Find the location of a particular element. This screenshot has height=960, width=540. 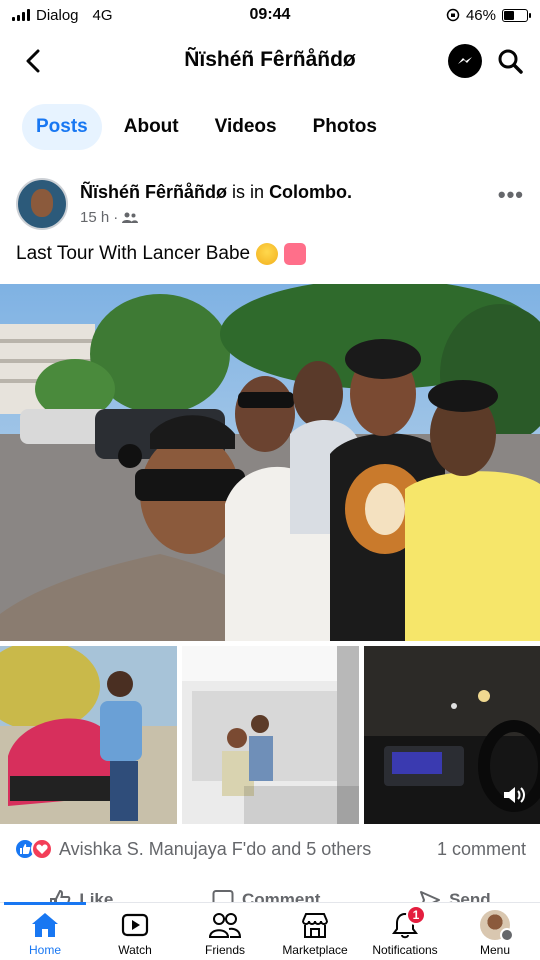

clock: 09:44 is located at coordinates (270, 14).